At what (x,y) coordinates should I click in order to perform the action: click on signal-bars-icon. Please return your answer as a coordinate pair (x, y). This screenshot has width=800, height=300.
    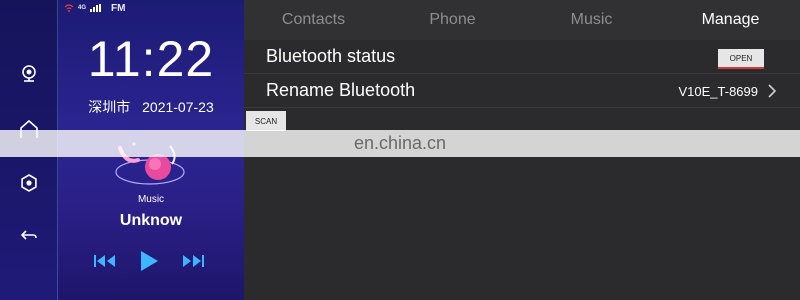
    Looking at the image, I should click on (96, 8).